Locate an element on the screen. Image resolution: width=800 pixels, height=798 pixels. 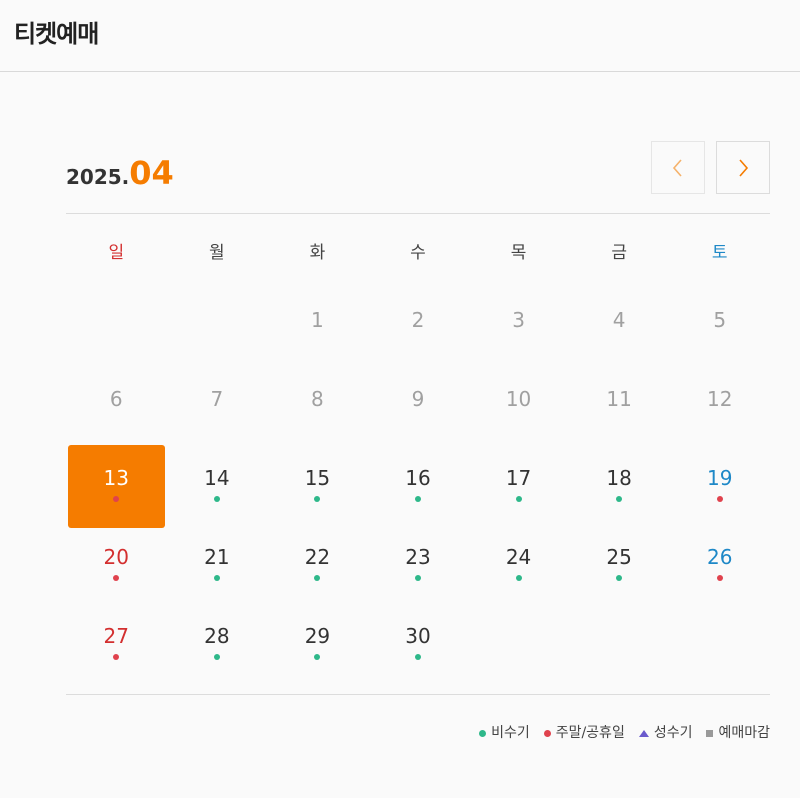
calendar-day: 28 is located at coordinates (217, 639).